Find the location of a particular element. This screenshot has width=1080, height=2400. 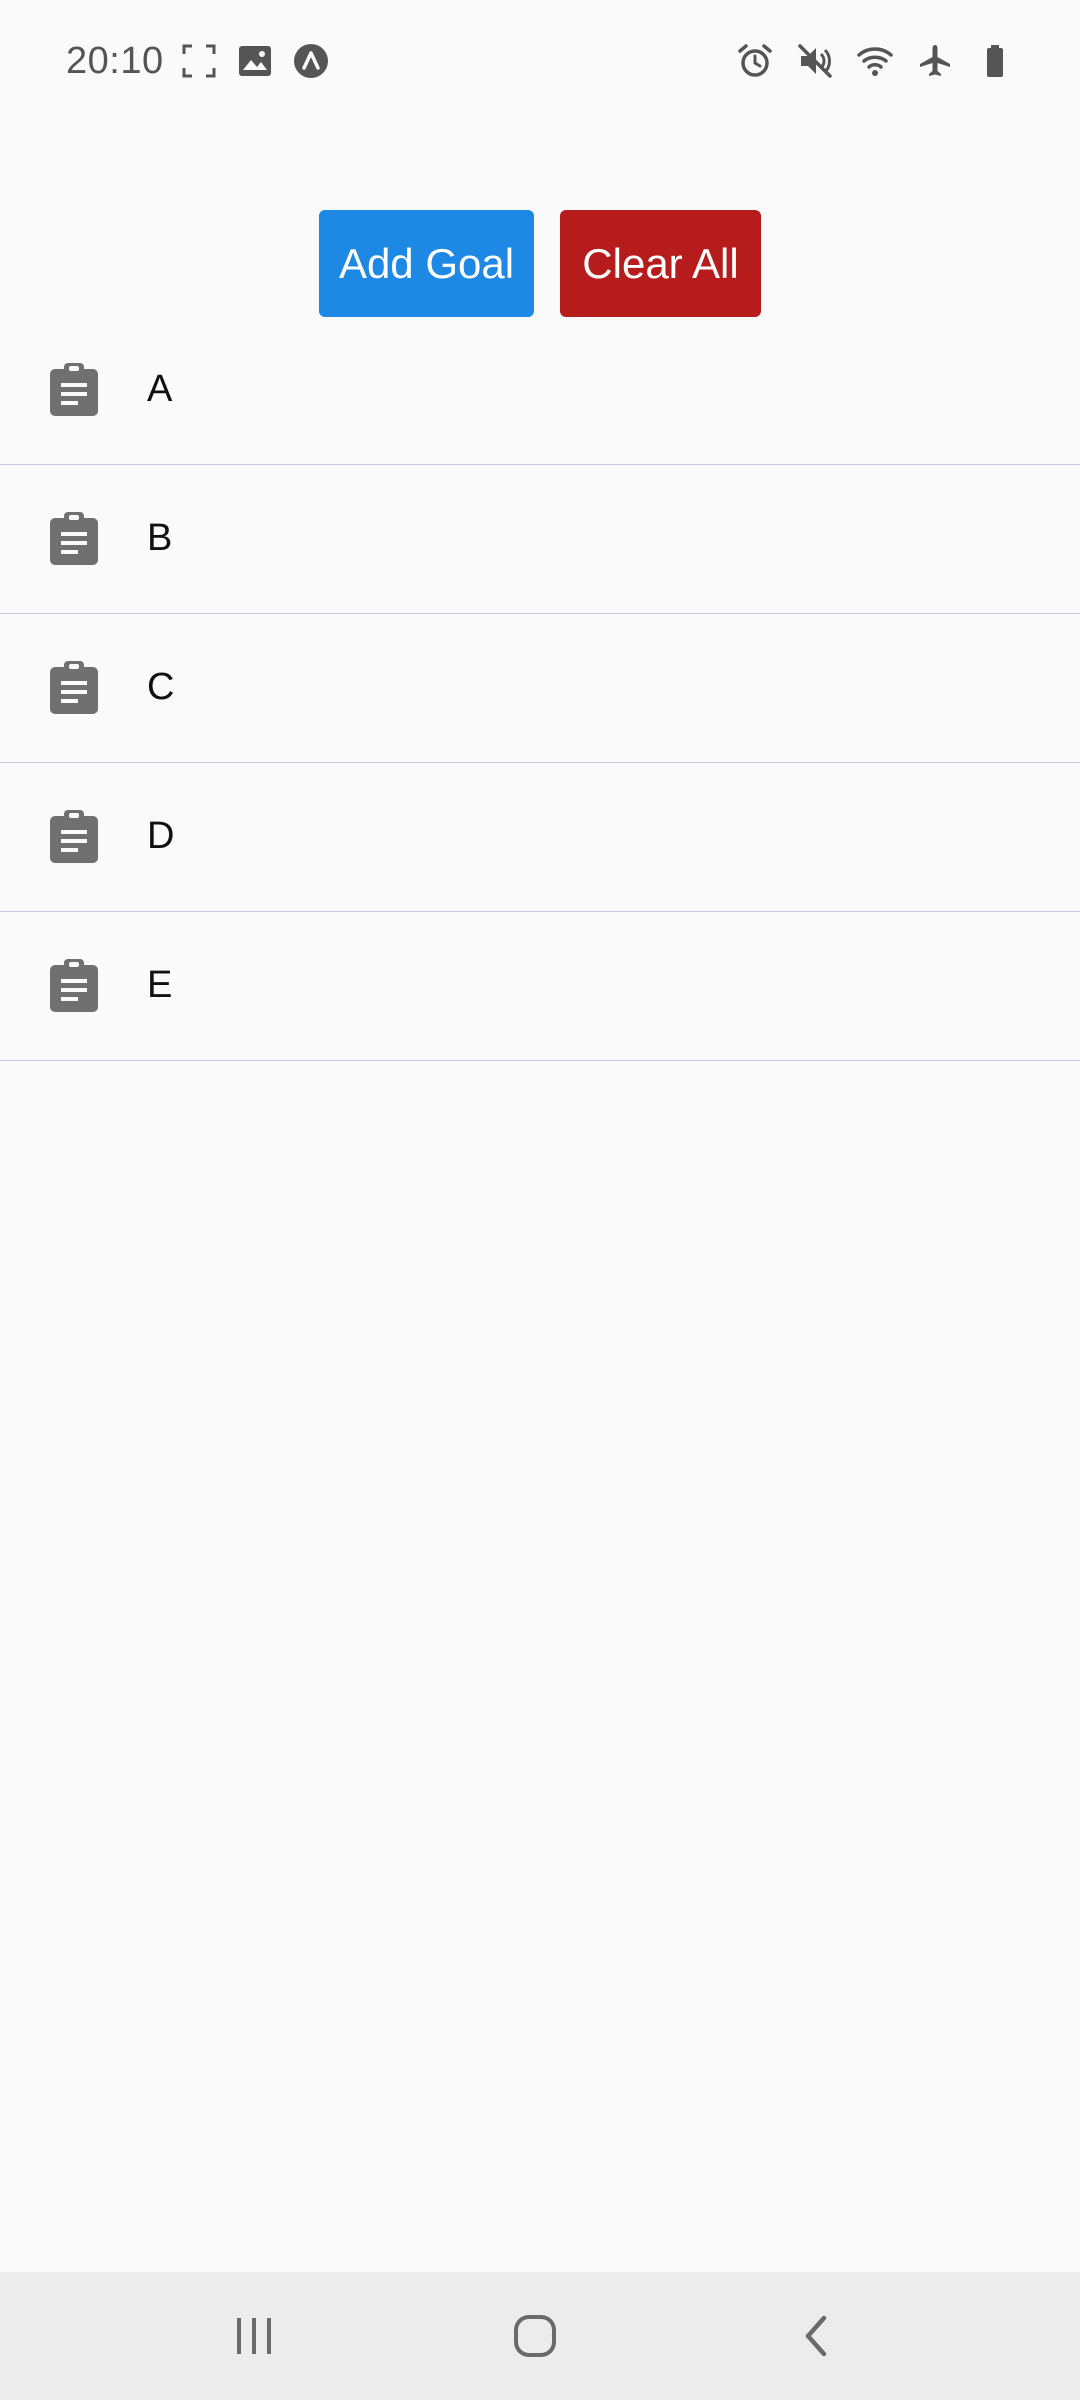

goal-item-c: C is located at coordinates (540, 688).